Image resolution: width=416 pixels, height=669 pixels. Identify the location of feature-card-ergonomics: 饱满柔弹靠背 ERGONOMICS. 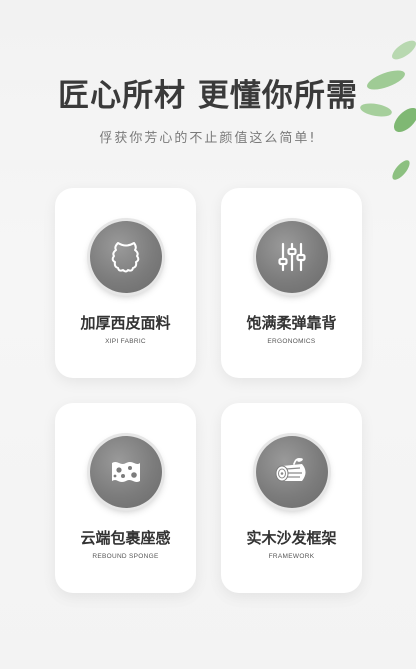
(291, 283).